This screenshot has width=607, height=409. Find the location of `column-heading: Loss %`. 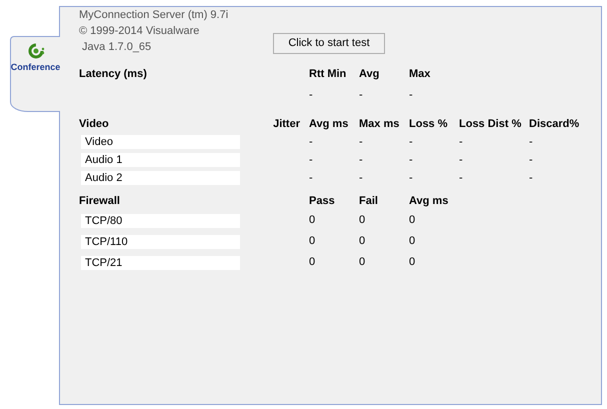

column-heading: Loss % is located at coordinates (429, 124).